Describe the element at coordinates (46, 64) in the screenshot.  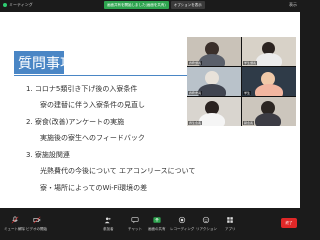
I see `slide-title: 質問事項` at that location.